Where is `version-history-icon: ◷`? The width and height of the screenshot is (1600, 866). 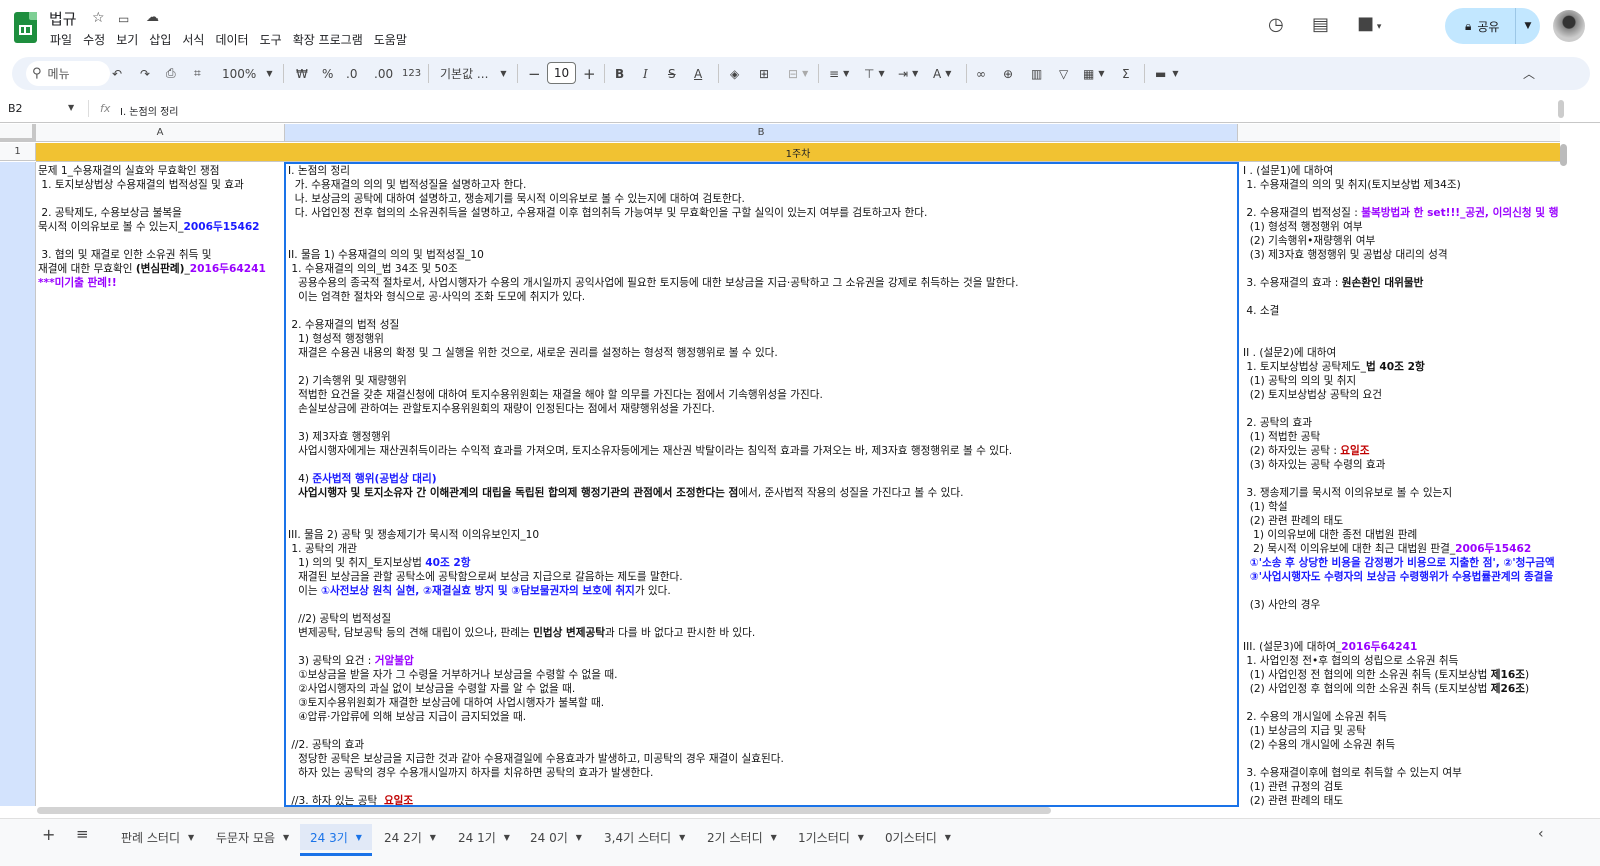 version-history-icon: ◷ is located at coordinates (1276, 24).